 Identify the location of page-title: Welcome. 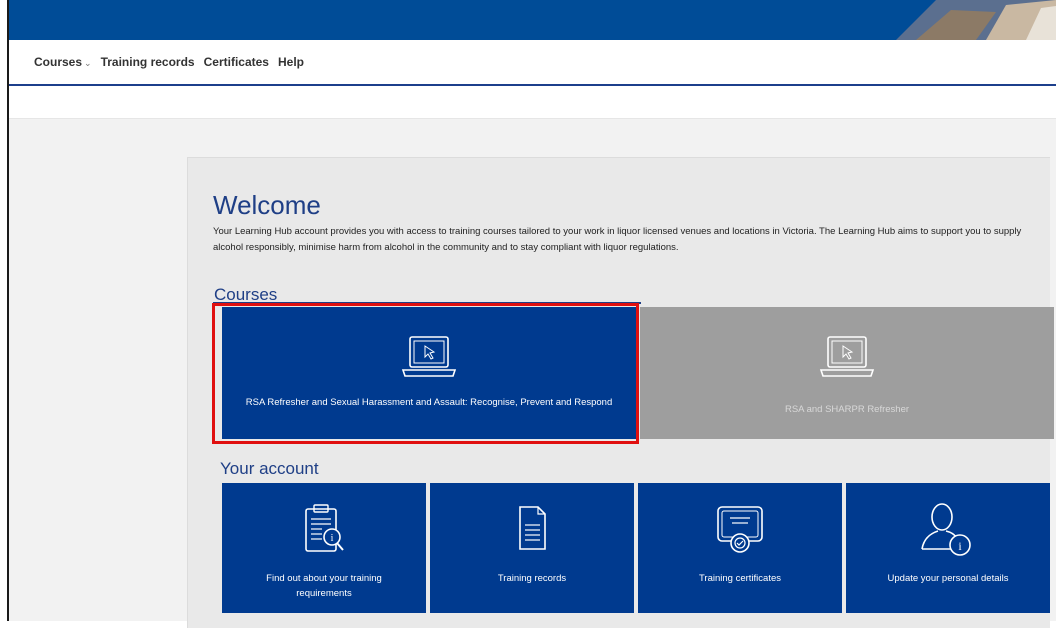
(267, 205).